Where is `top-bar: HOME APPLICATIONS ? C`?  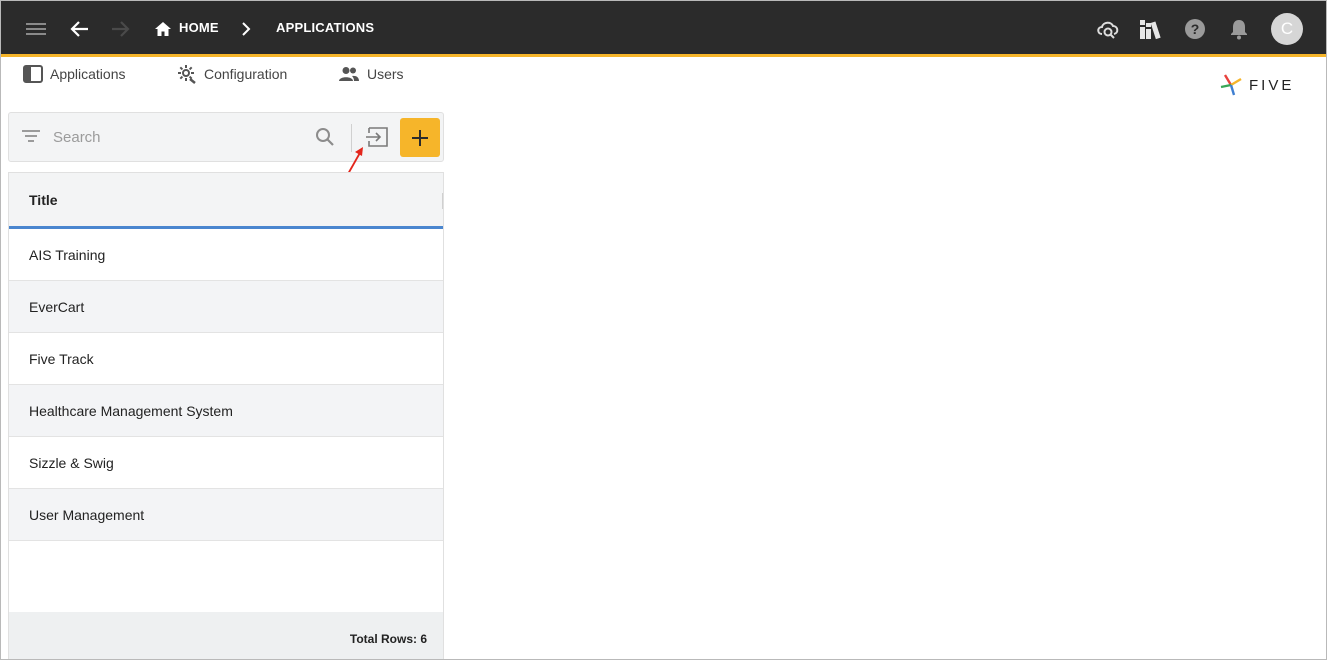 top-bar: HOME APPLICATIONS ? C is located at coordinates (663, 29).